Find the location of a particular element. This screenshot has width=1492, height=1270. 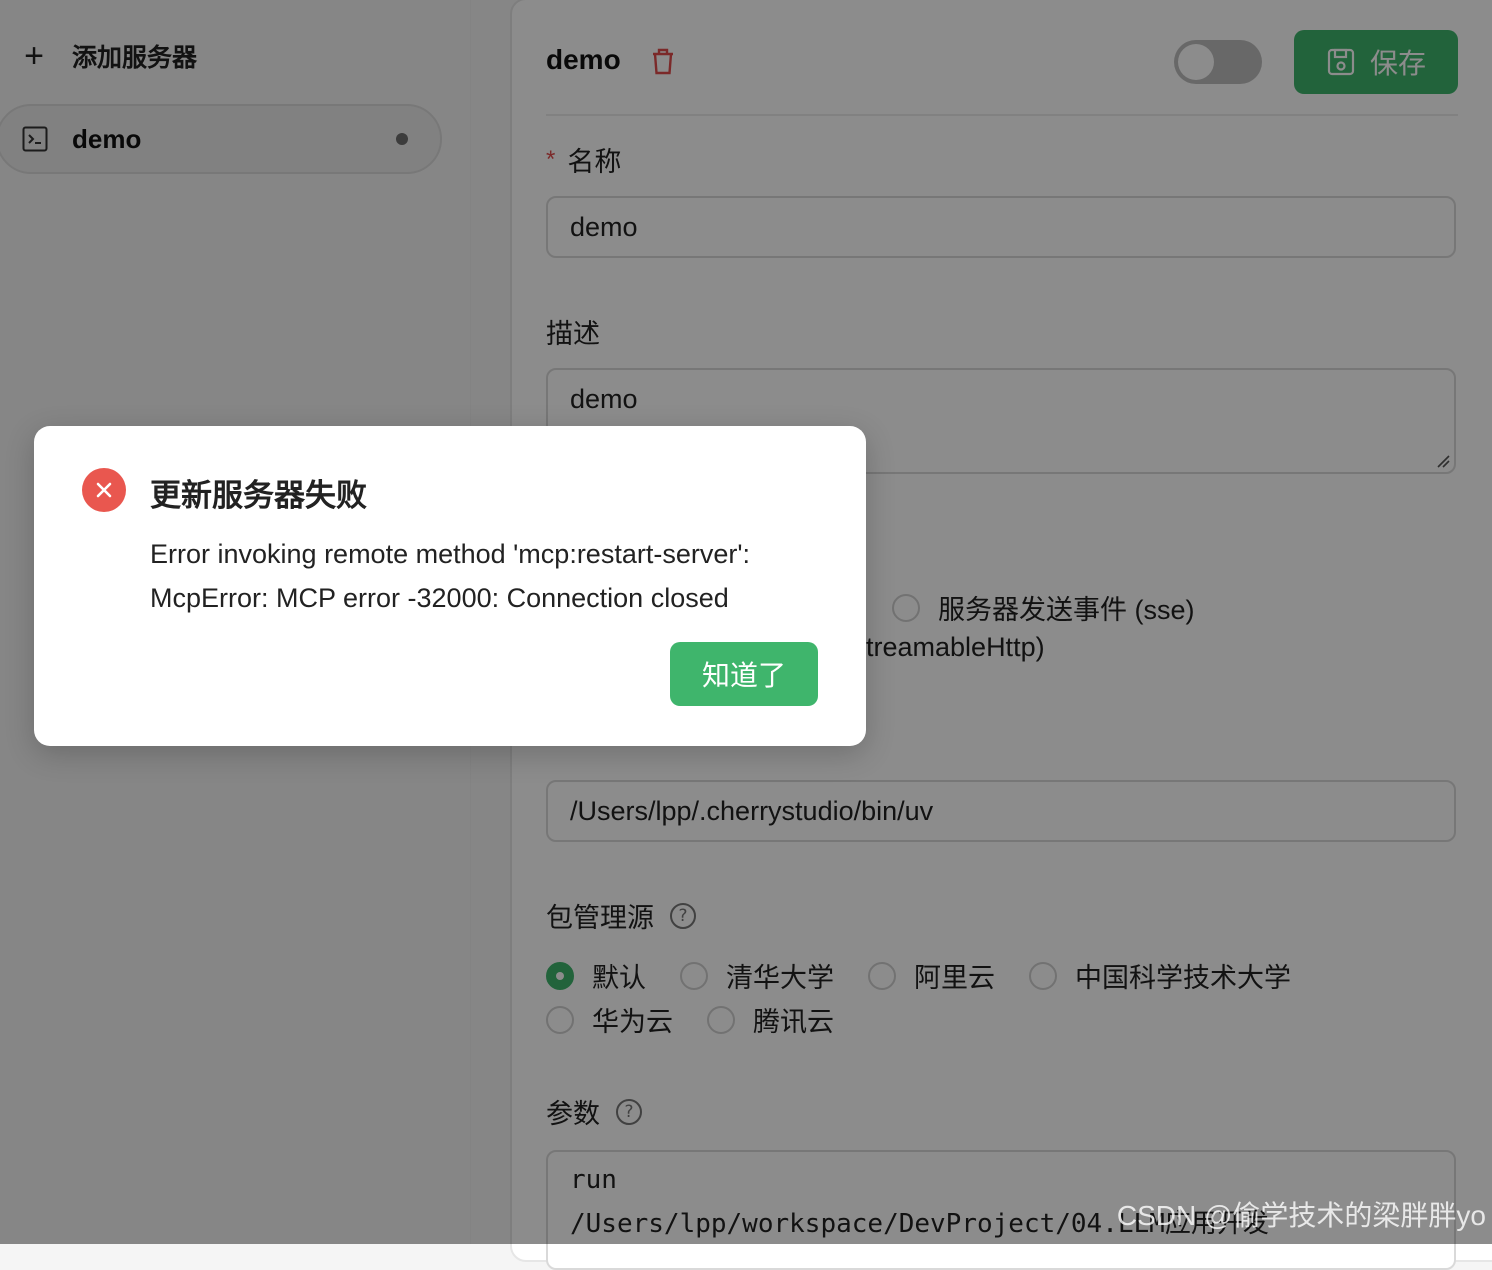

error-icon is located at coordinates (104, 490).